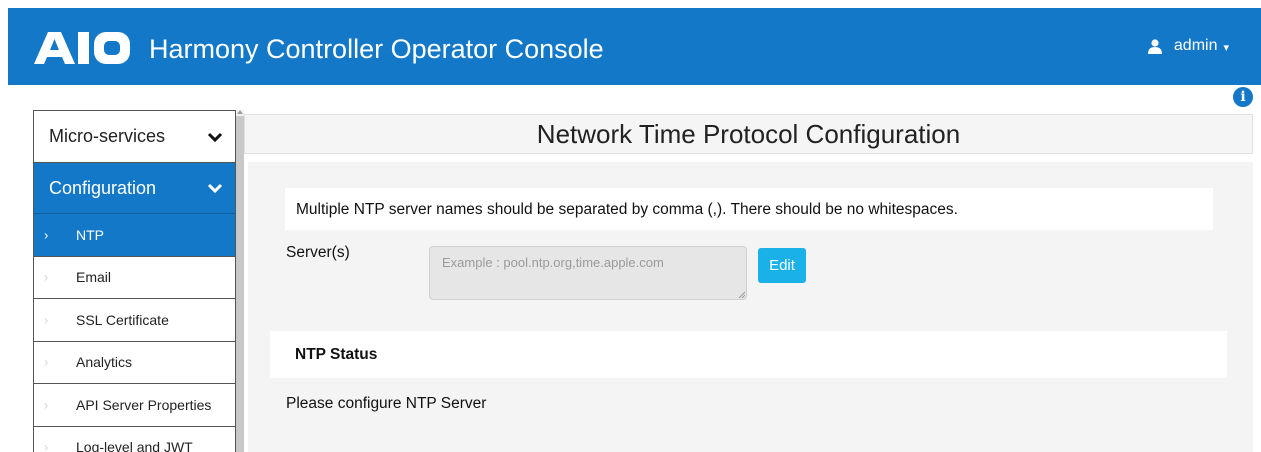 This screenshot has width=1261, height=452. Describe the element at coordinates (90, 234) in the screenshot. I see `sidebar-item-label: NTP` at that location.